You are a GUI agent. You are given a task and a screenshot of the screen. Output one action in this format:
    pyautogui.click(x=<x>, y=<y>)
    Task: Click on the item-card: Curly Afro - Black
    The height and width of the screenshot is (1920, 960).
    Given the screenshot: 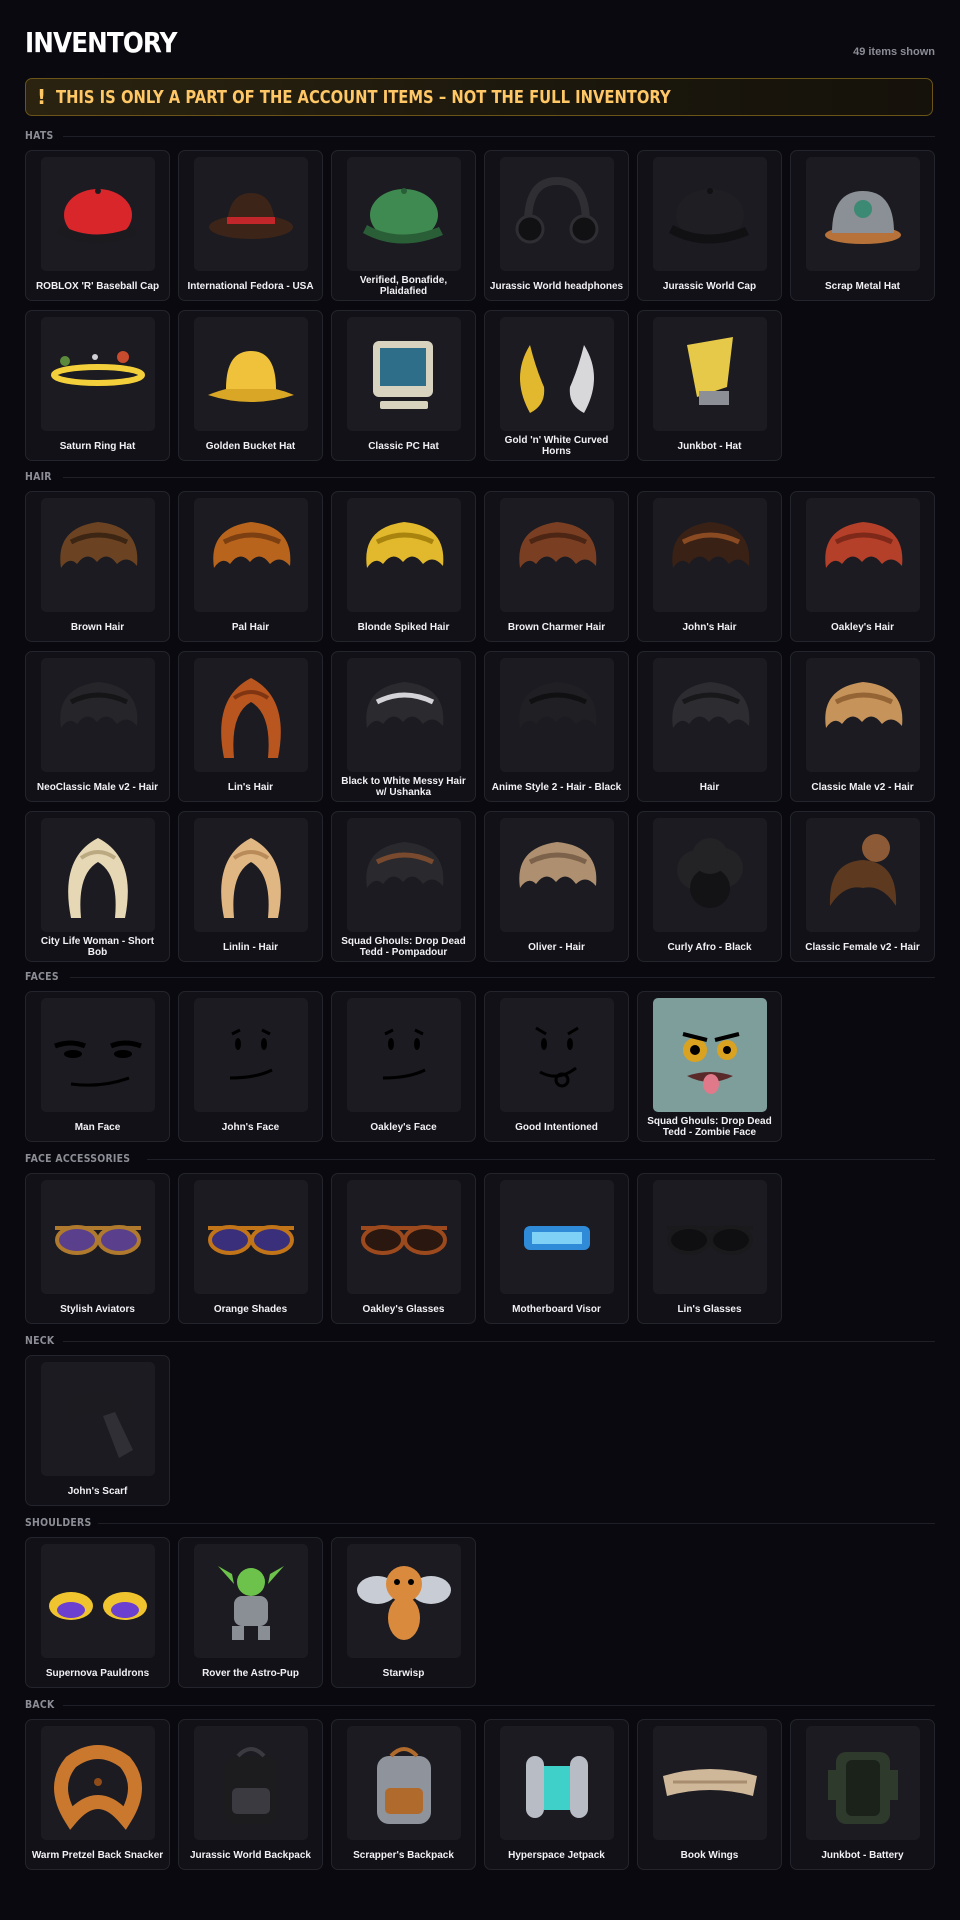 What is the action you would take?
    pyautogui.click(x=709, y=886)
    